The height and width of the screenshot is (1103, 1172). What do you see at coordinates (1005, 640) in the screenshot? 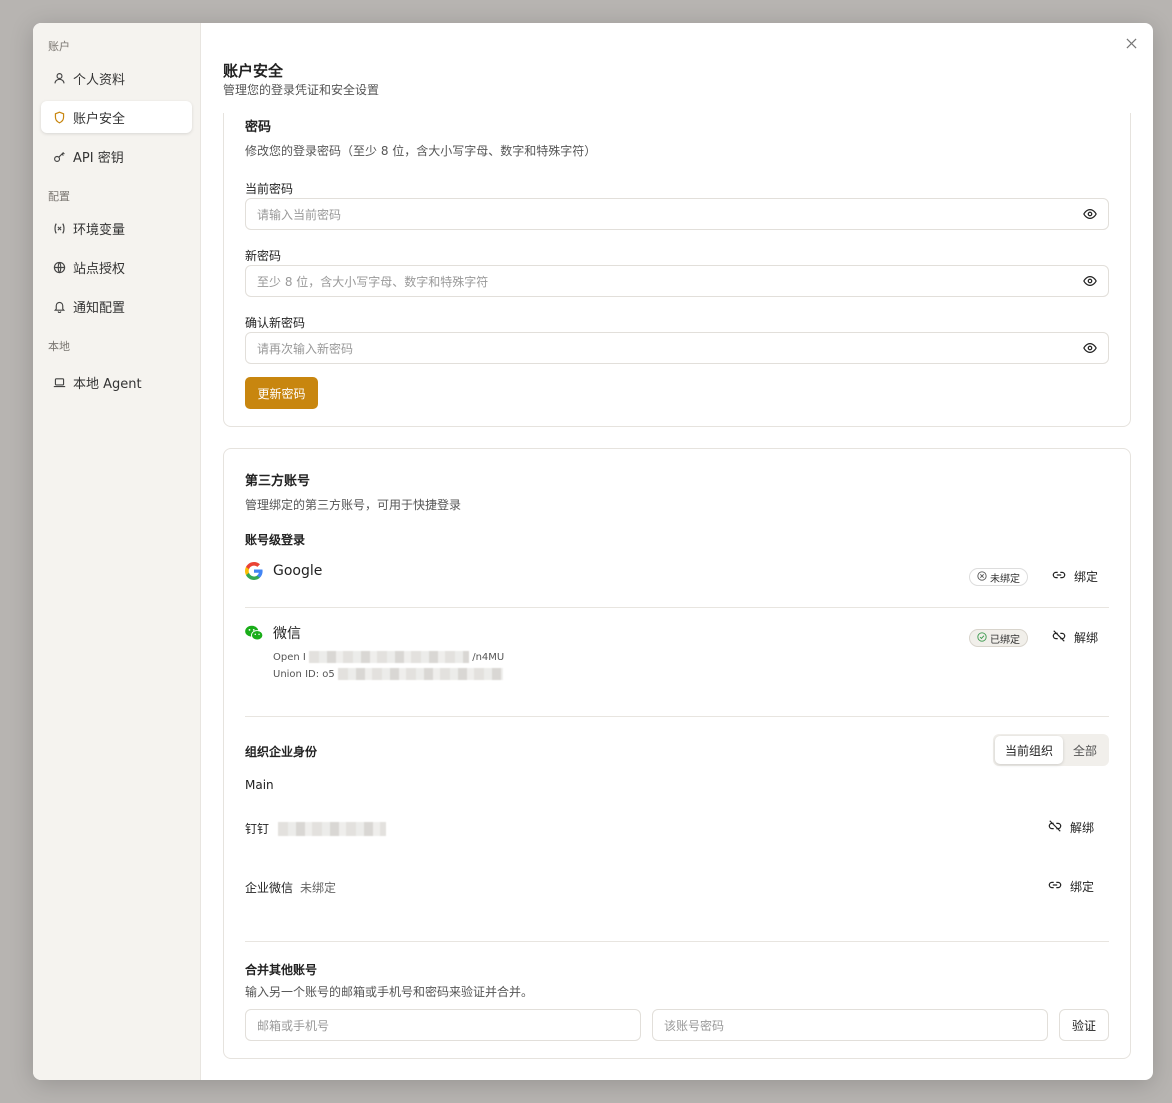
I see `wechat-status-text: 已绑定` at bounding box center [1005, 640].